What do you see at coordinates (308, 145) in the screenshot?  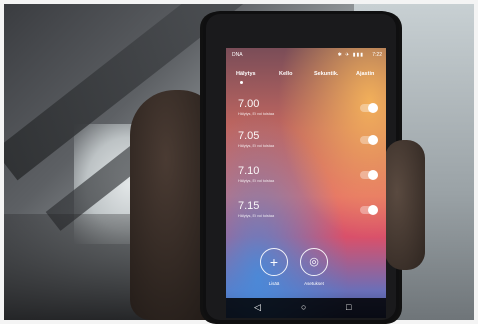 I see `alarm-item: 7.05 Hälytys, Ei voi toistaa` at bounding box center [308, 145].